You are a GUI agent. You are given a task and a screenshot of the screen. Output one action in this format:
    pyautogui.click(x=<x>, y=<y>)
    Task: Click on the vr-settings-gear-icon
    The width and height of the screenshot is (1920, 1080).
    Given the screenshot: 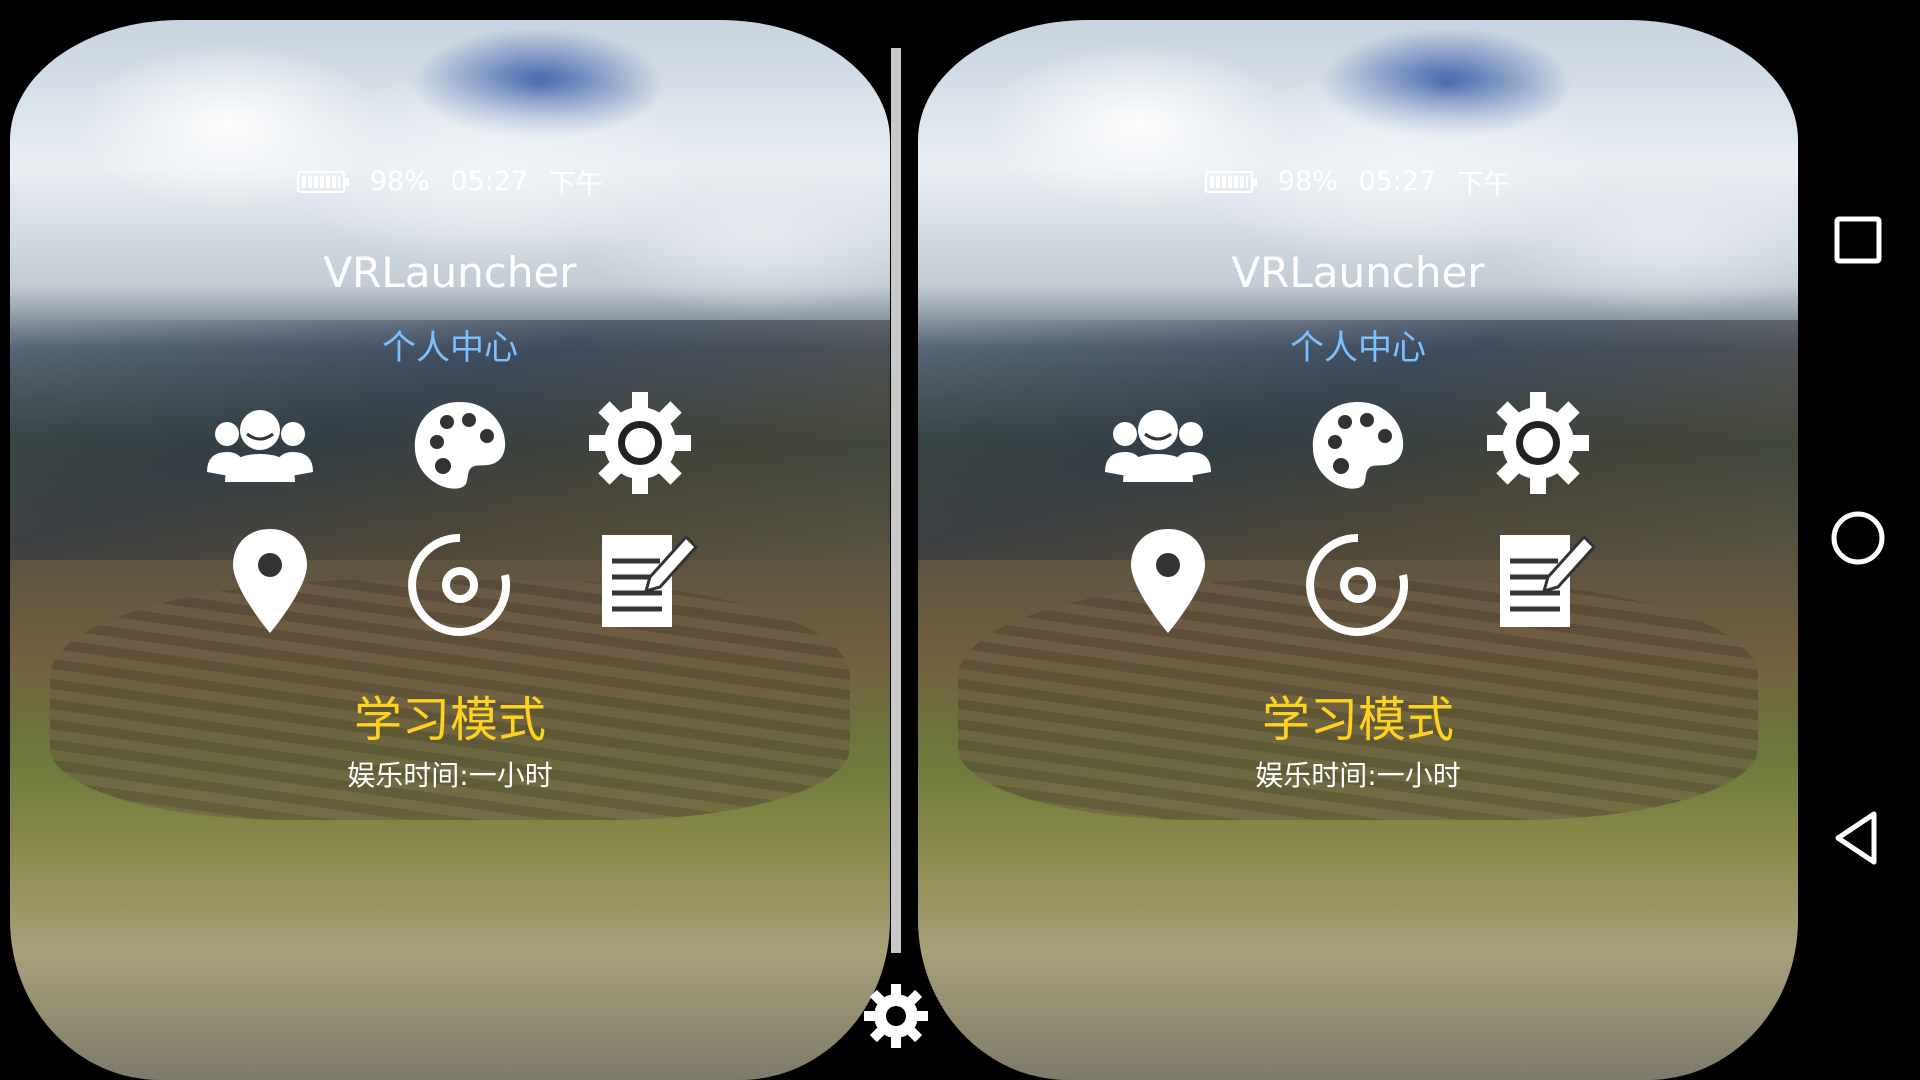 What is the action you would take?
    pyautogui.click(x=896, y=1016)
    